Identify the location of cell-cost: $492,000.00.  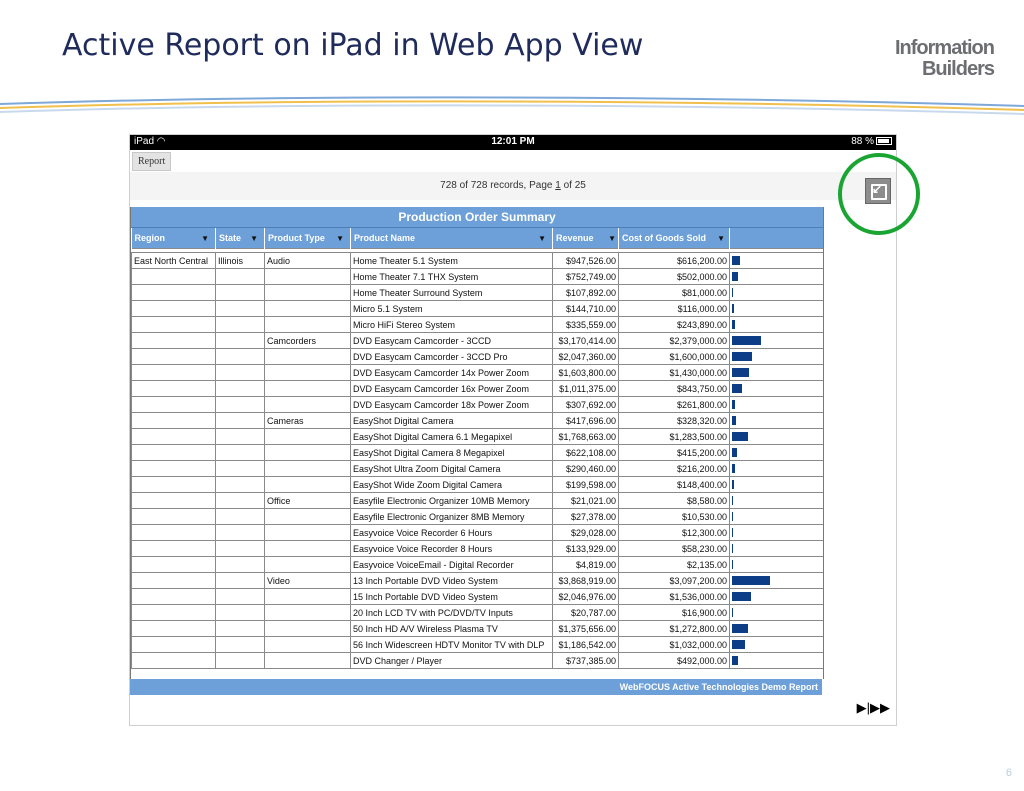
(674, 660).